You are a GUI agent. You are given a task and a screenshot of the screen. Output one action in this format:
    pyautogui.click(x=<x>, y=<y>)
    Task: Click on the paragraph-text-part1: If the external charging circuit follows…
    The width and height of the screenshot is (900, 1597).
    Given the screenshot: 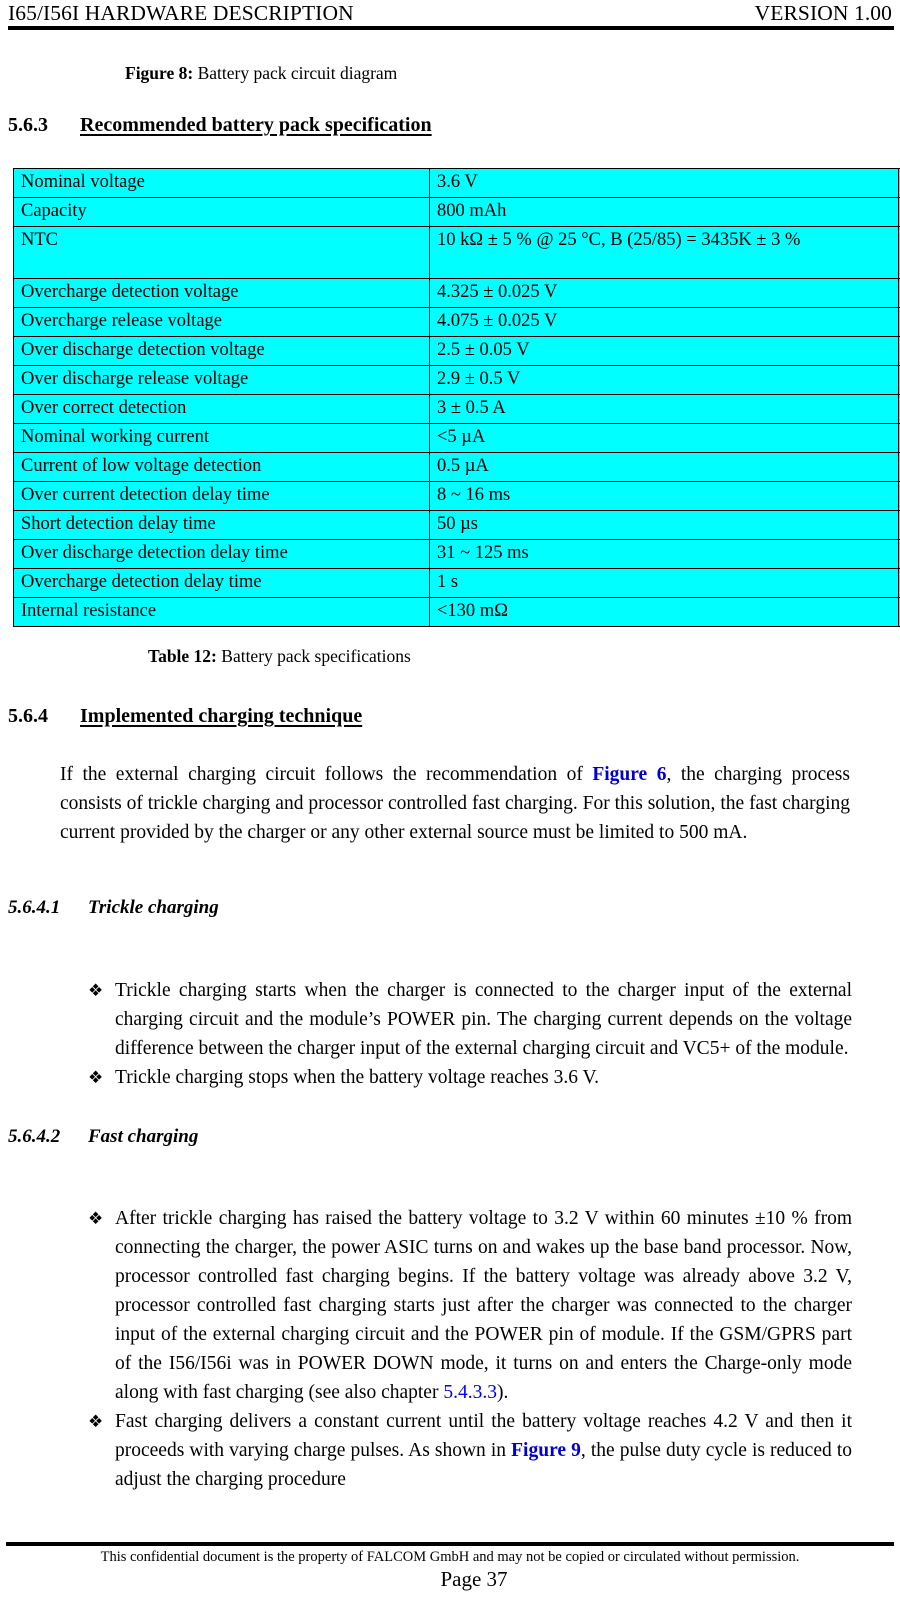 What is the action you would take?
    pyautogui.click(x=326, y=774)
    